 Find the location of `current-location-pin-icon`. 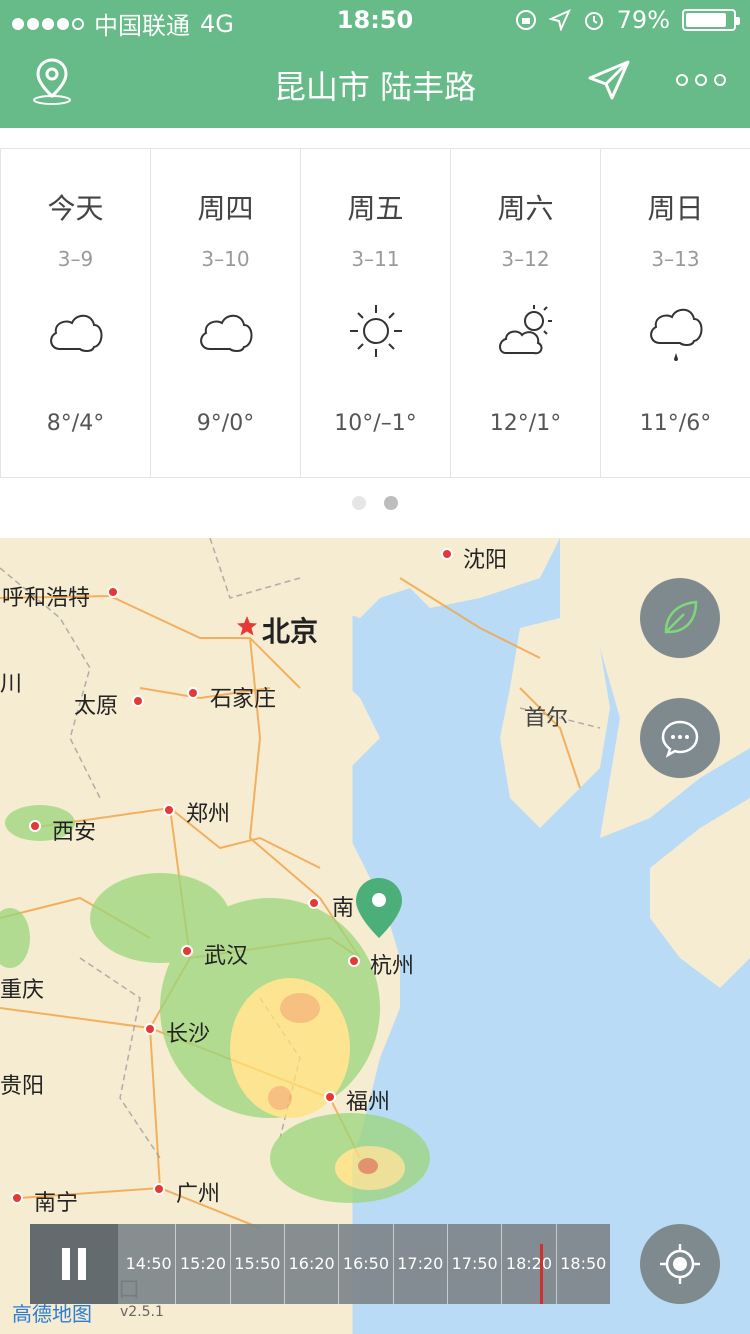

current-location-pin-icon is located at coordinates (379, 908).